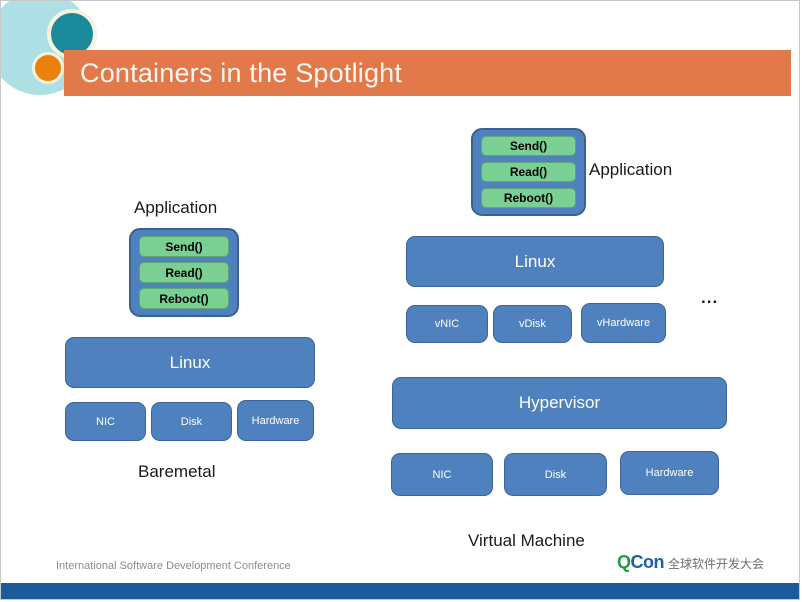 This screenshot has width=802, height=602. What do you see at coordinates (647, 562) in the screenshot?
I see `qcon-logo-con: Con` at bounding box center [647, 562].